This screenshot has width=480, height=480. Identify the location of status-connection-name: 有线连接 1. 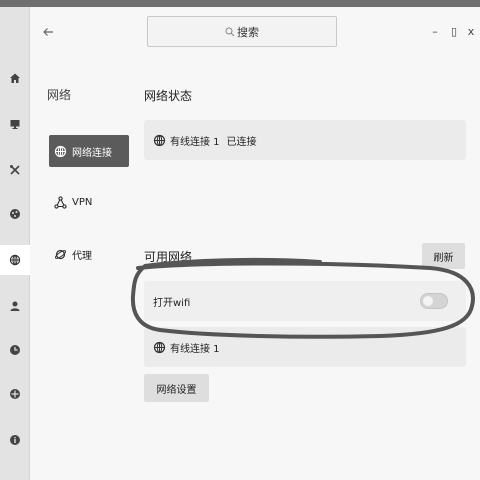
(195, 142).